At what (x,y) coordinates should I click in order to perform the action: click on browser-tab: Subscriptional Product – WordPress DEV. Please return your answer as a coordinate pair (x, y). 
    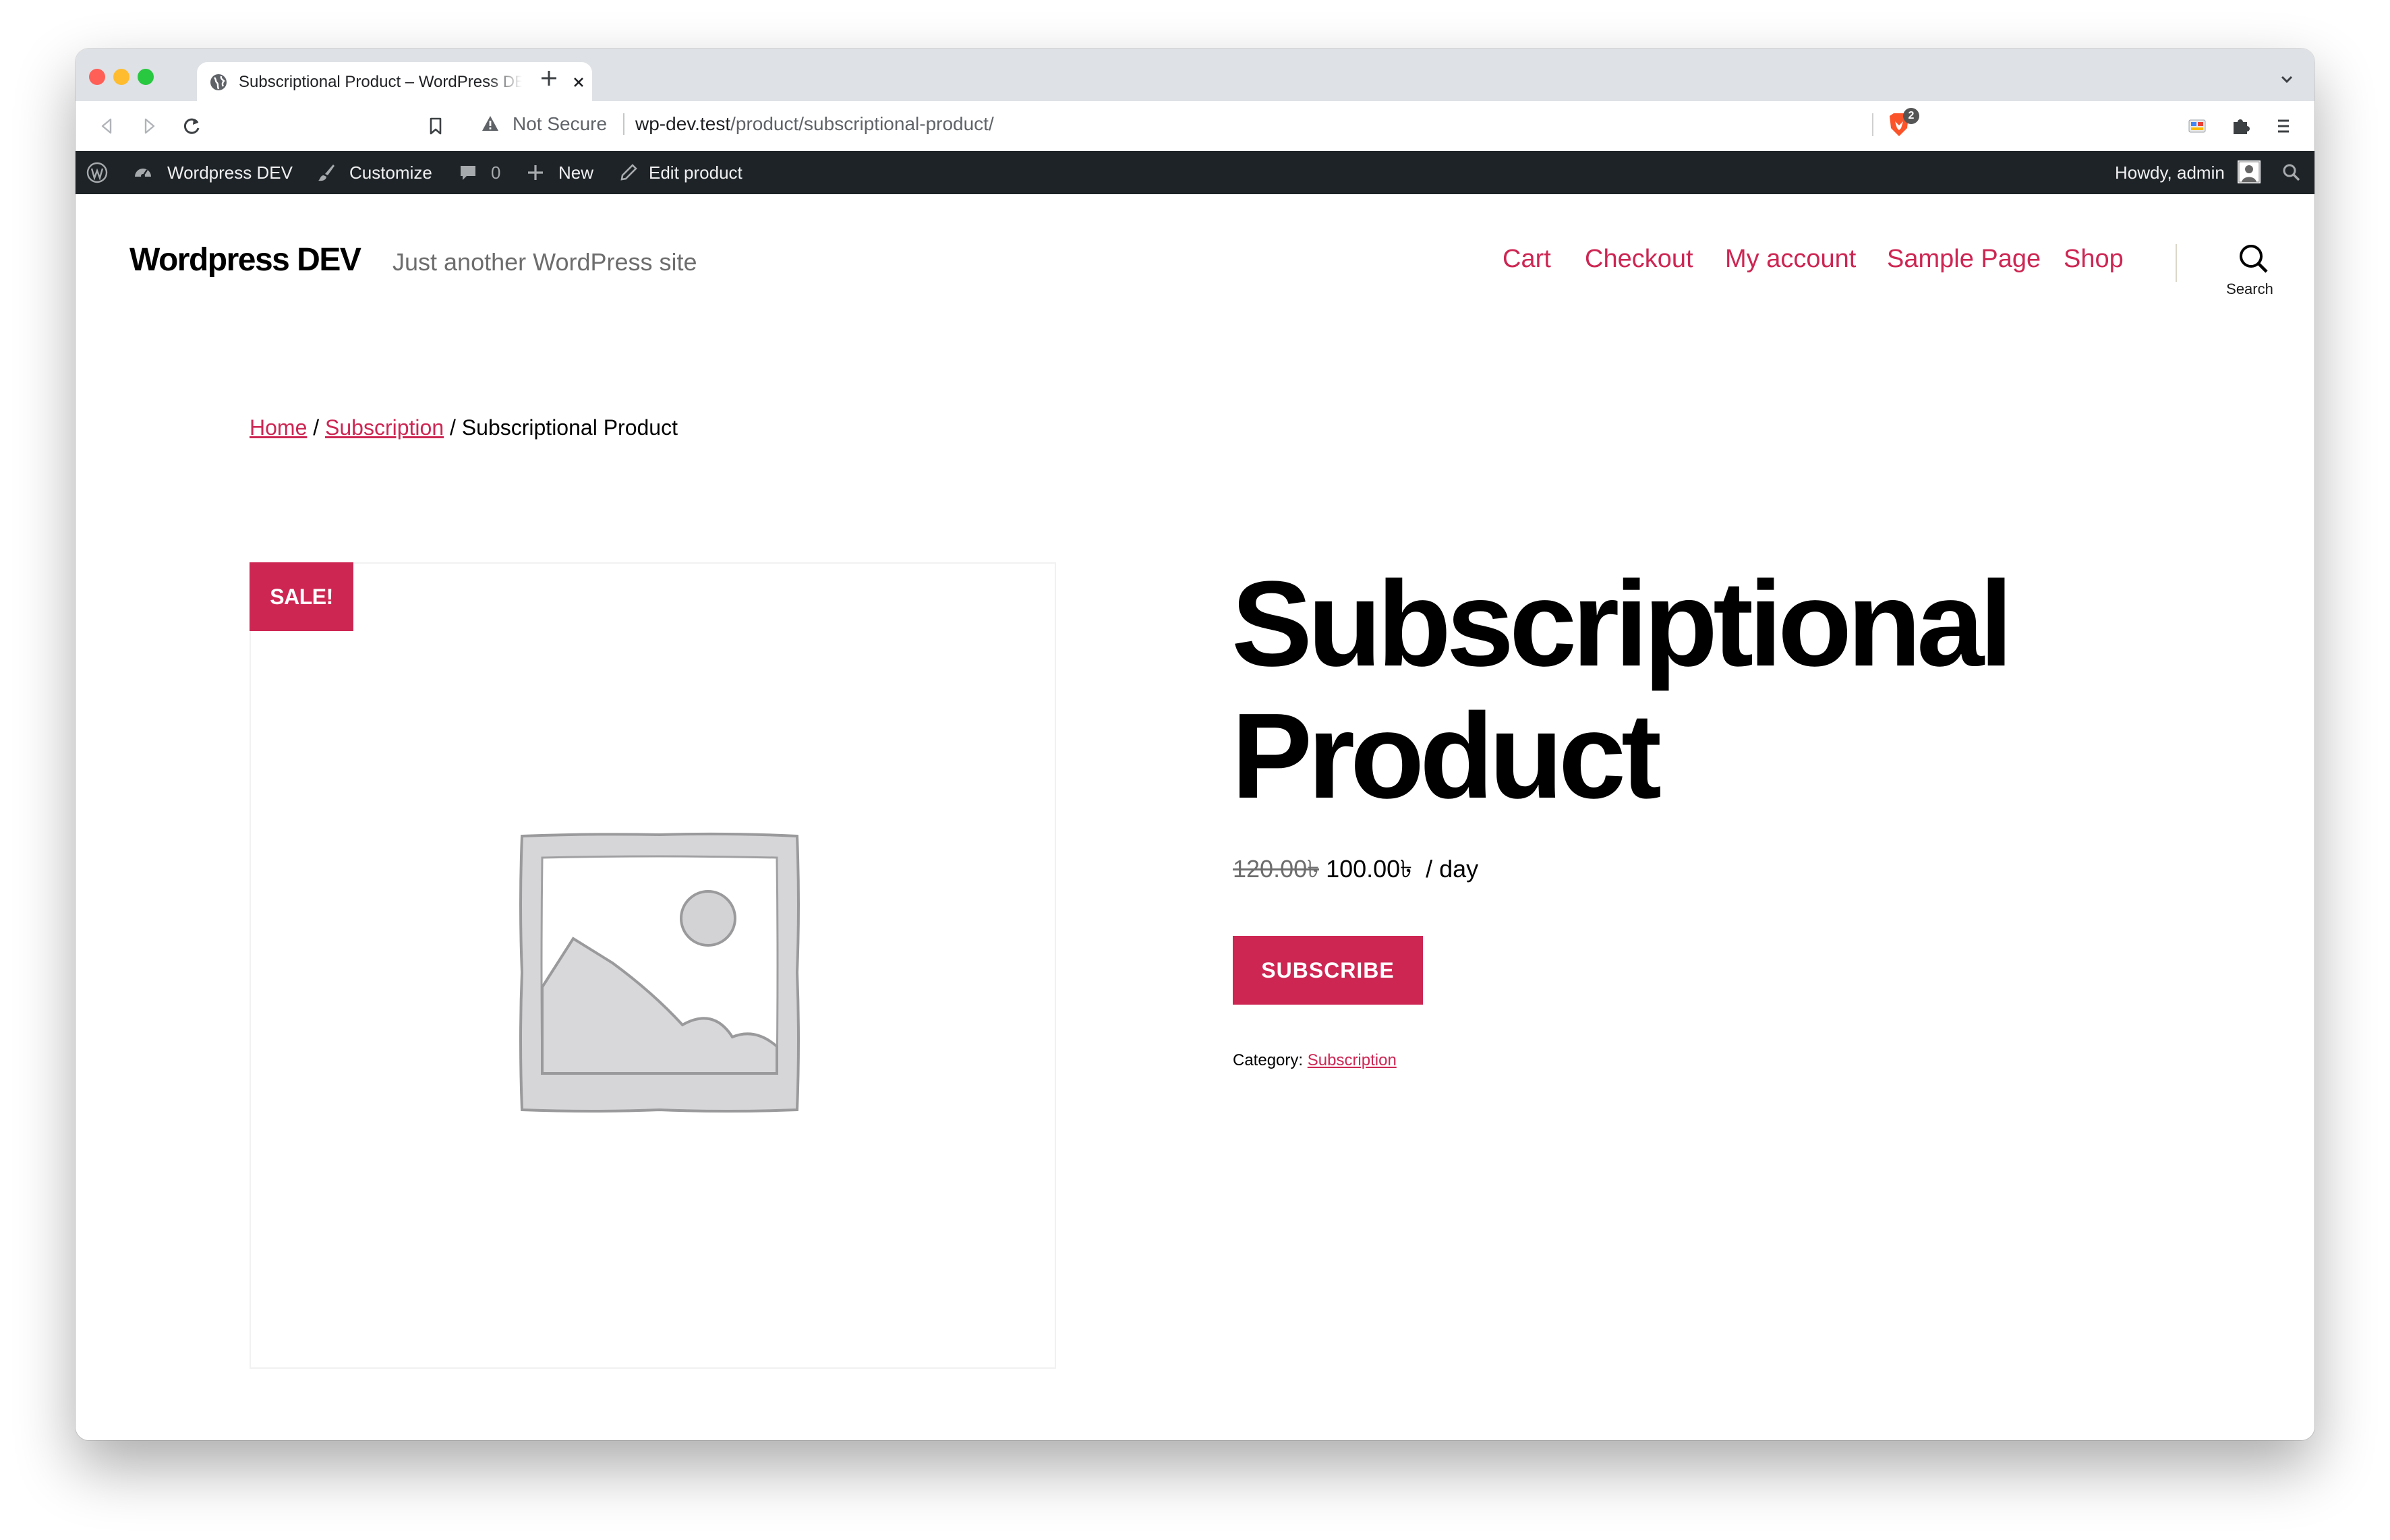
    Looking at the image, I should click on (395, 81).